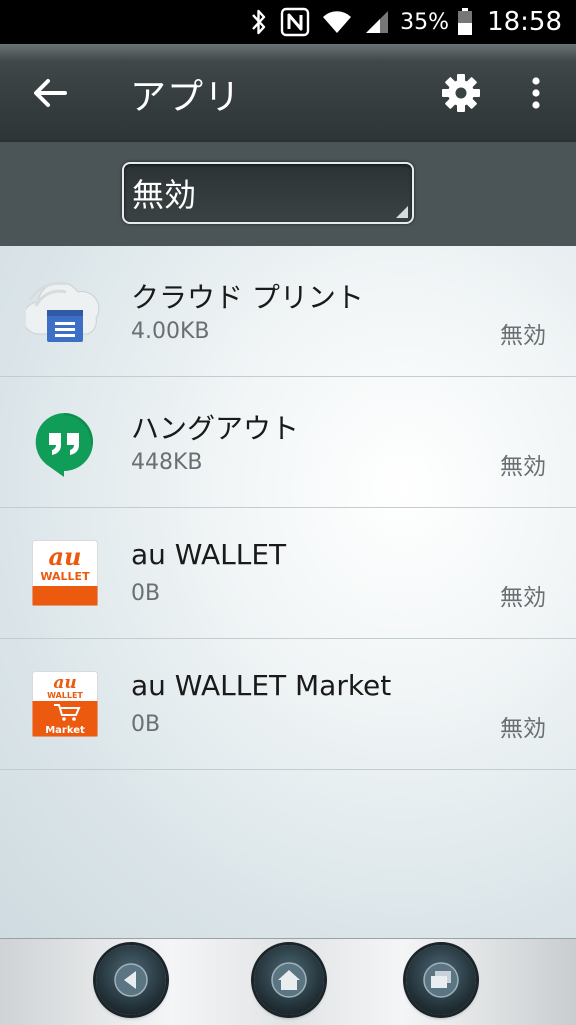 Image resolution: width=576 pixels, height=1025 pixels. Describe the element at coordinates (259, 22) in the screenshot. I see `bluetooth-icon` at that location.